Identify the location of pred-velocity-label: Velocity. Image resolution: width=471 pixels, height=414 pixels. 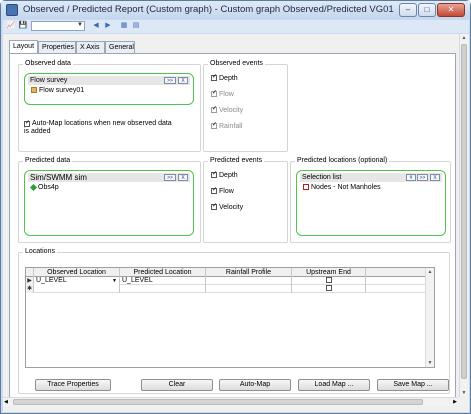
(231, 207).